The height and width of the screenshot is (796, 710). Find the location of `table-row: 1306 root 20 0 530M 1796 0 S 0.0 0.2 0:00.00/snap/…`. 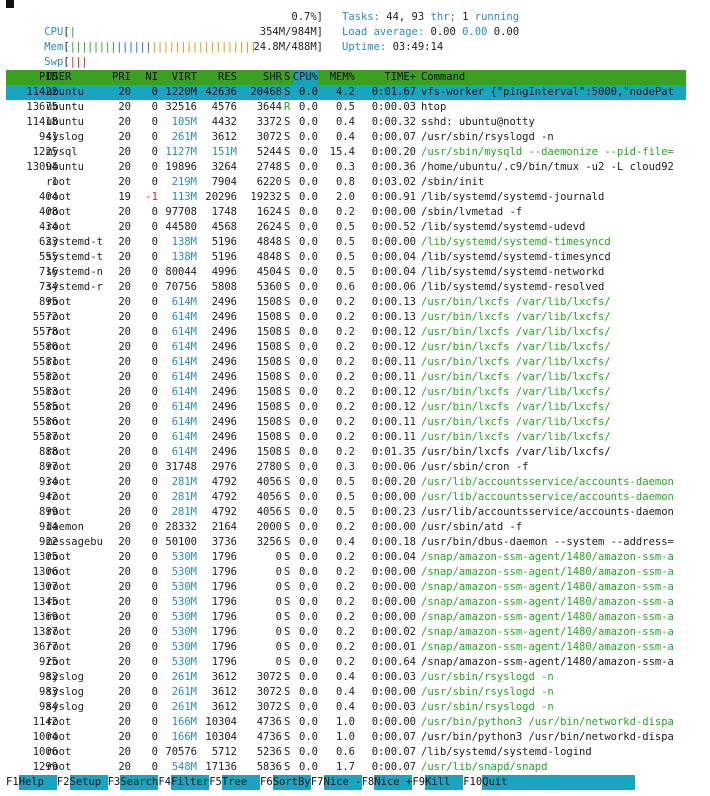

table-row: 1306 root 20 0 530M 1796 0 S 0.0 0.2 0:00.00/snap/… is located at coordinates (346, 572).